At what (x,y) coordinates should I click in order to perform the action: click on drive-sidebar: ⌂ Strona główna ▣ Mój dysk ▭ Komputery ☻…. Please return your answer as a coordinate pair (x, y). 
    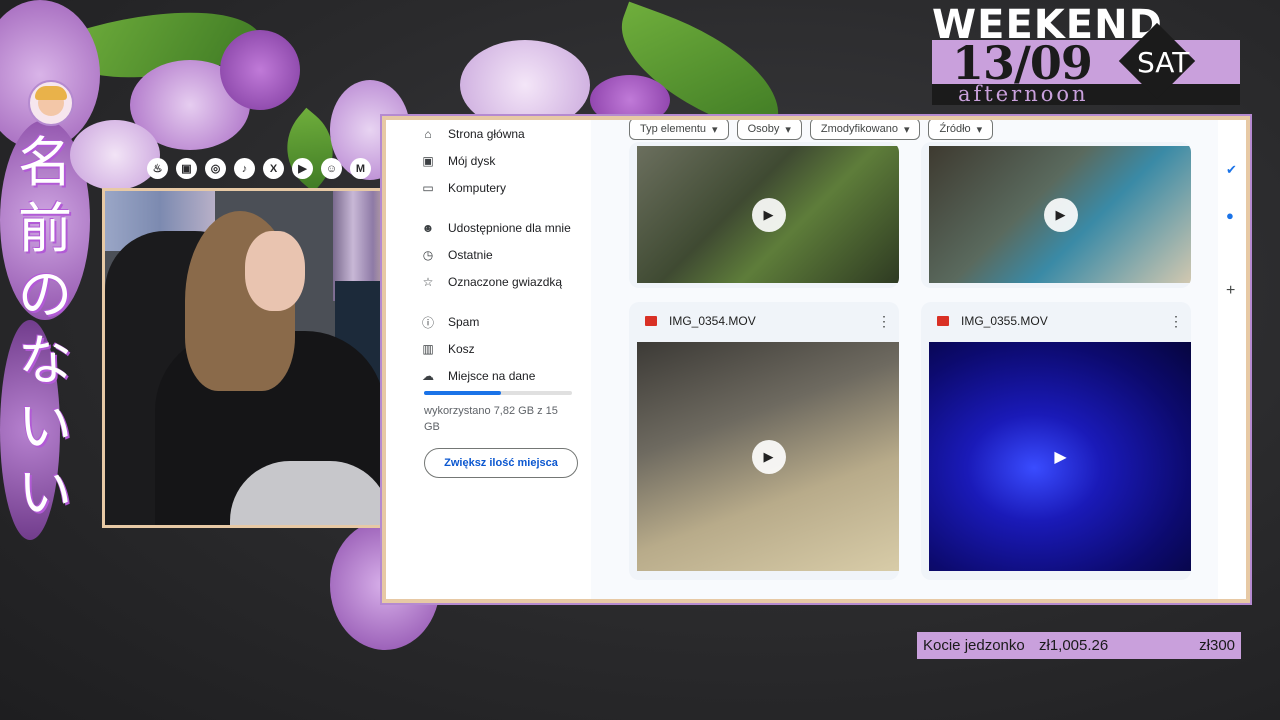
    Looking at the image, I should click on (488, 359).